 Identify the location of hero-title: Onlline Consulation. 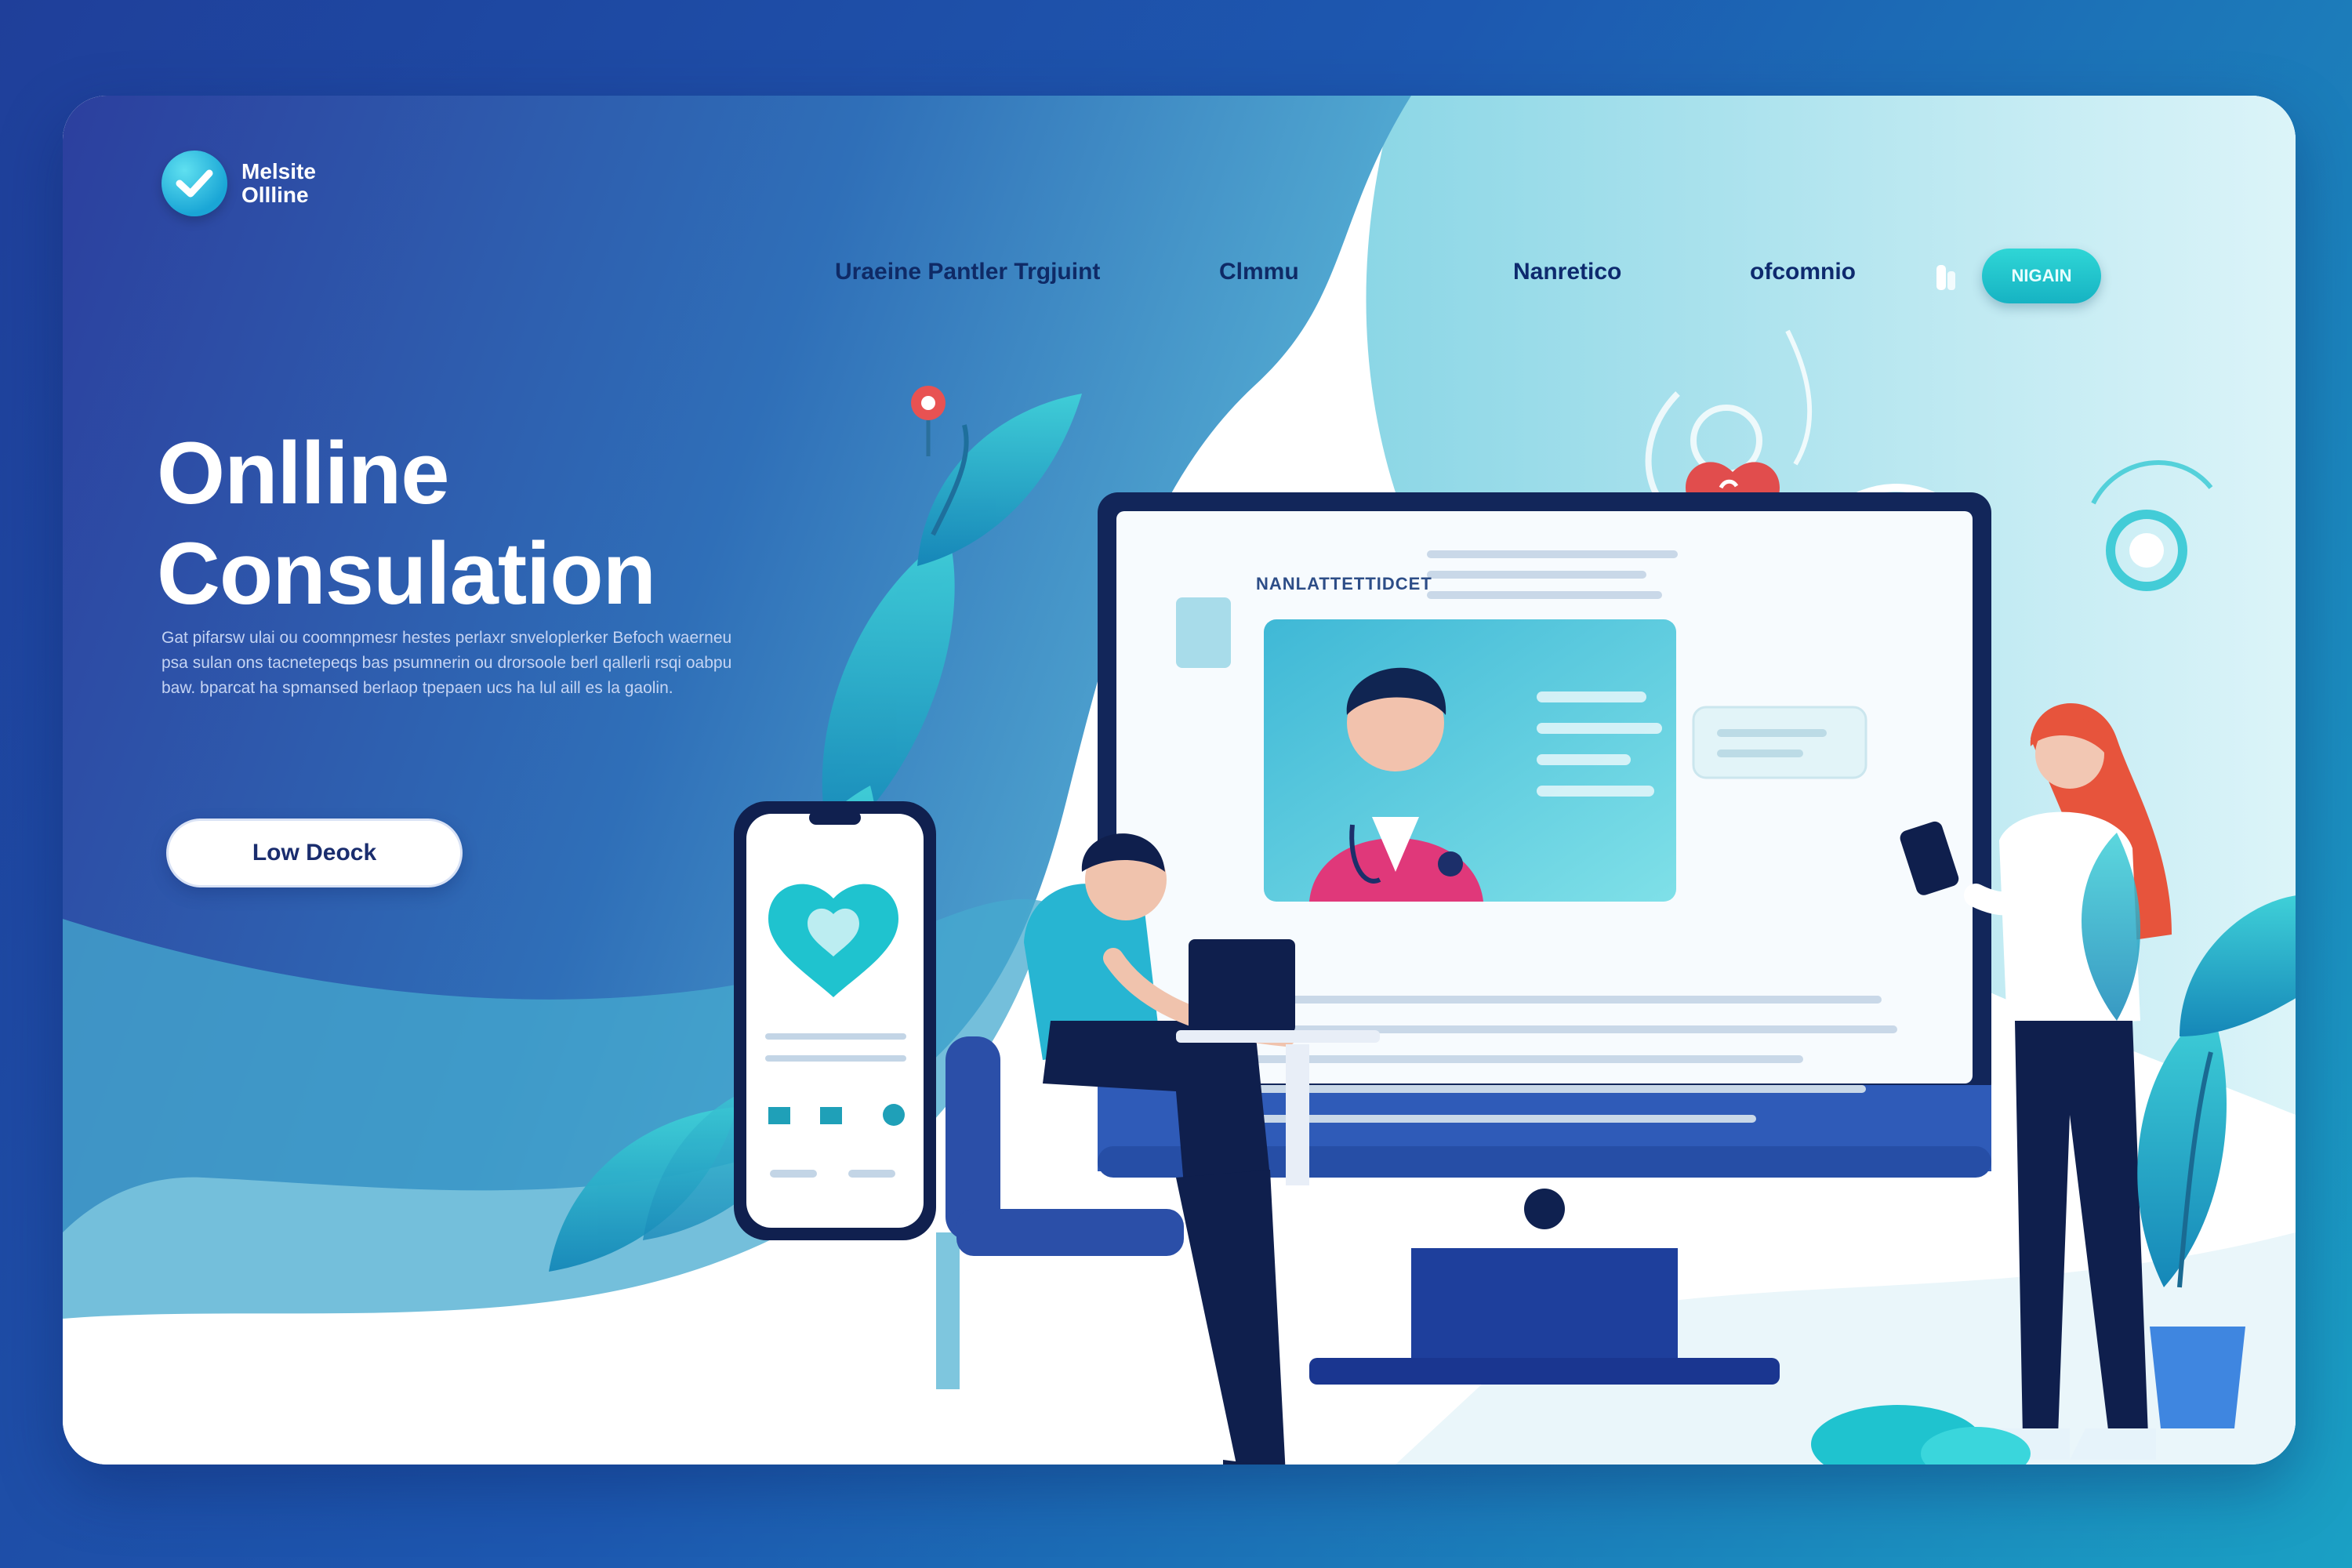
(406, 523).